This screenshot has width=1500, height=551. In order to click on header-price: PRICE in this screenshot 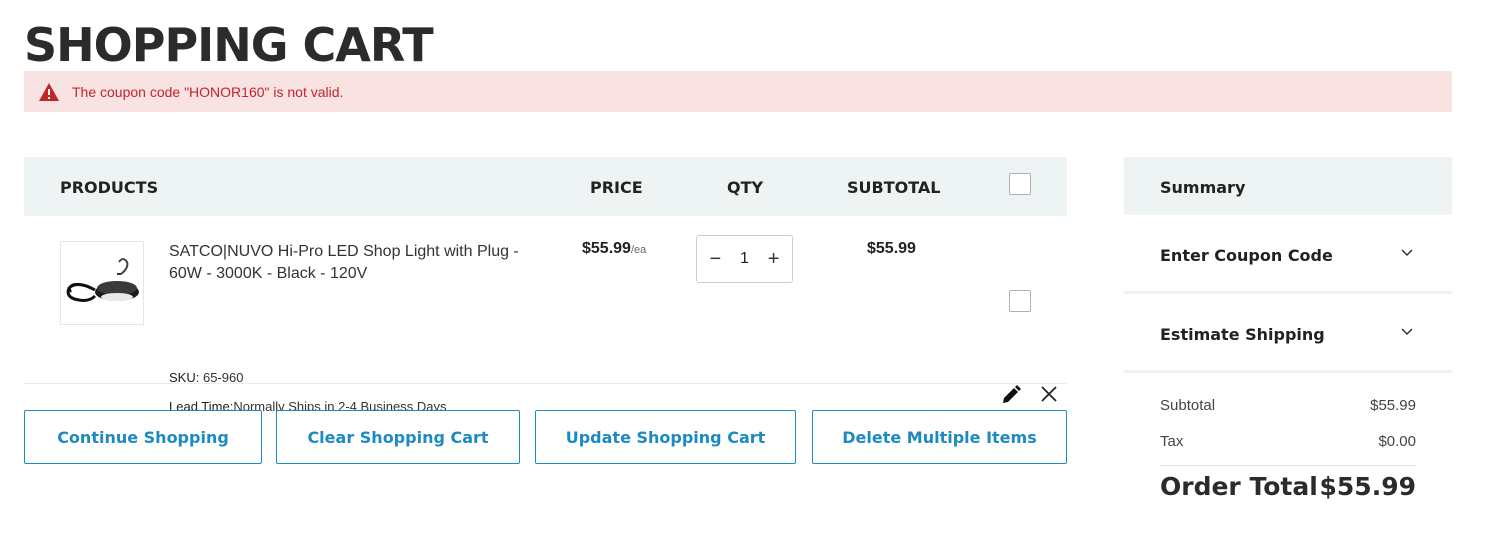, I will do `click(616, 187)`.